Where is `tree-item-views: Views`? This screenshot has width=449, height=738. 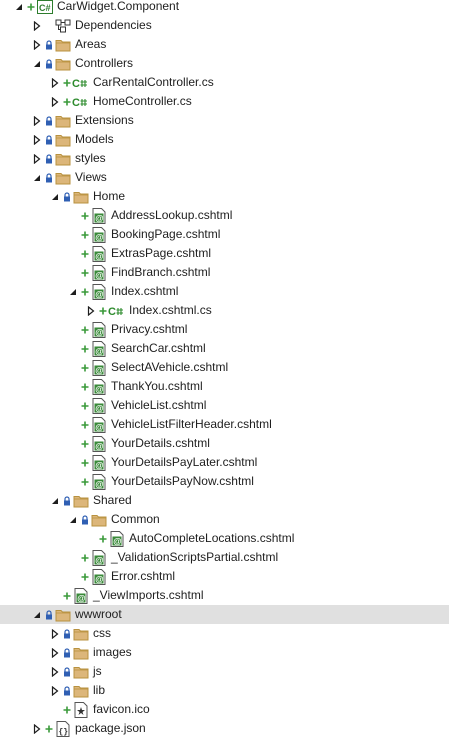 tree-item-views: Views is located at coordinates (224, 177).